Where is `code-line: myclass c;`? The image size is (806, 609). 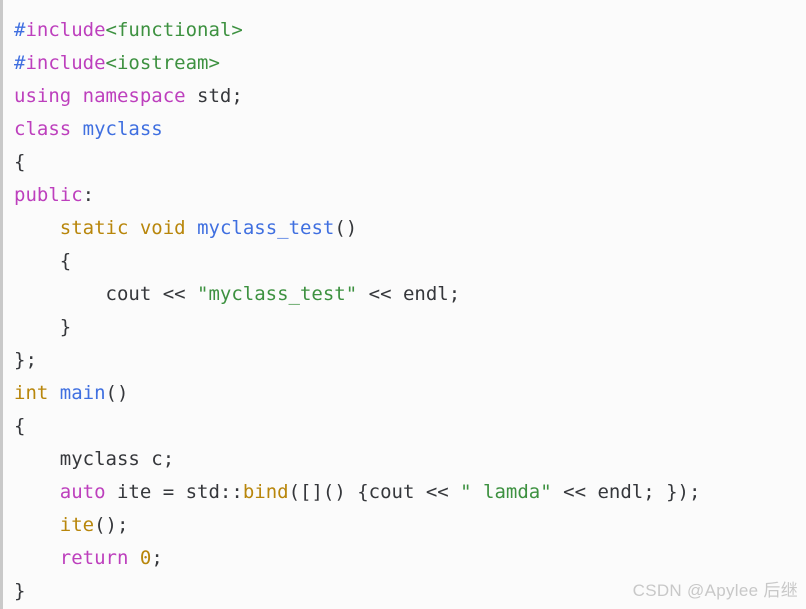 code-line: myclass c; is located at coordinates (410, 459).